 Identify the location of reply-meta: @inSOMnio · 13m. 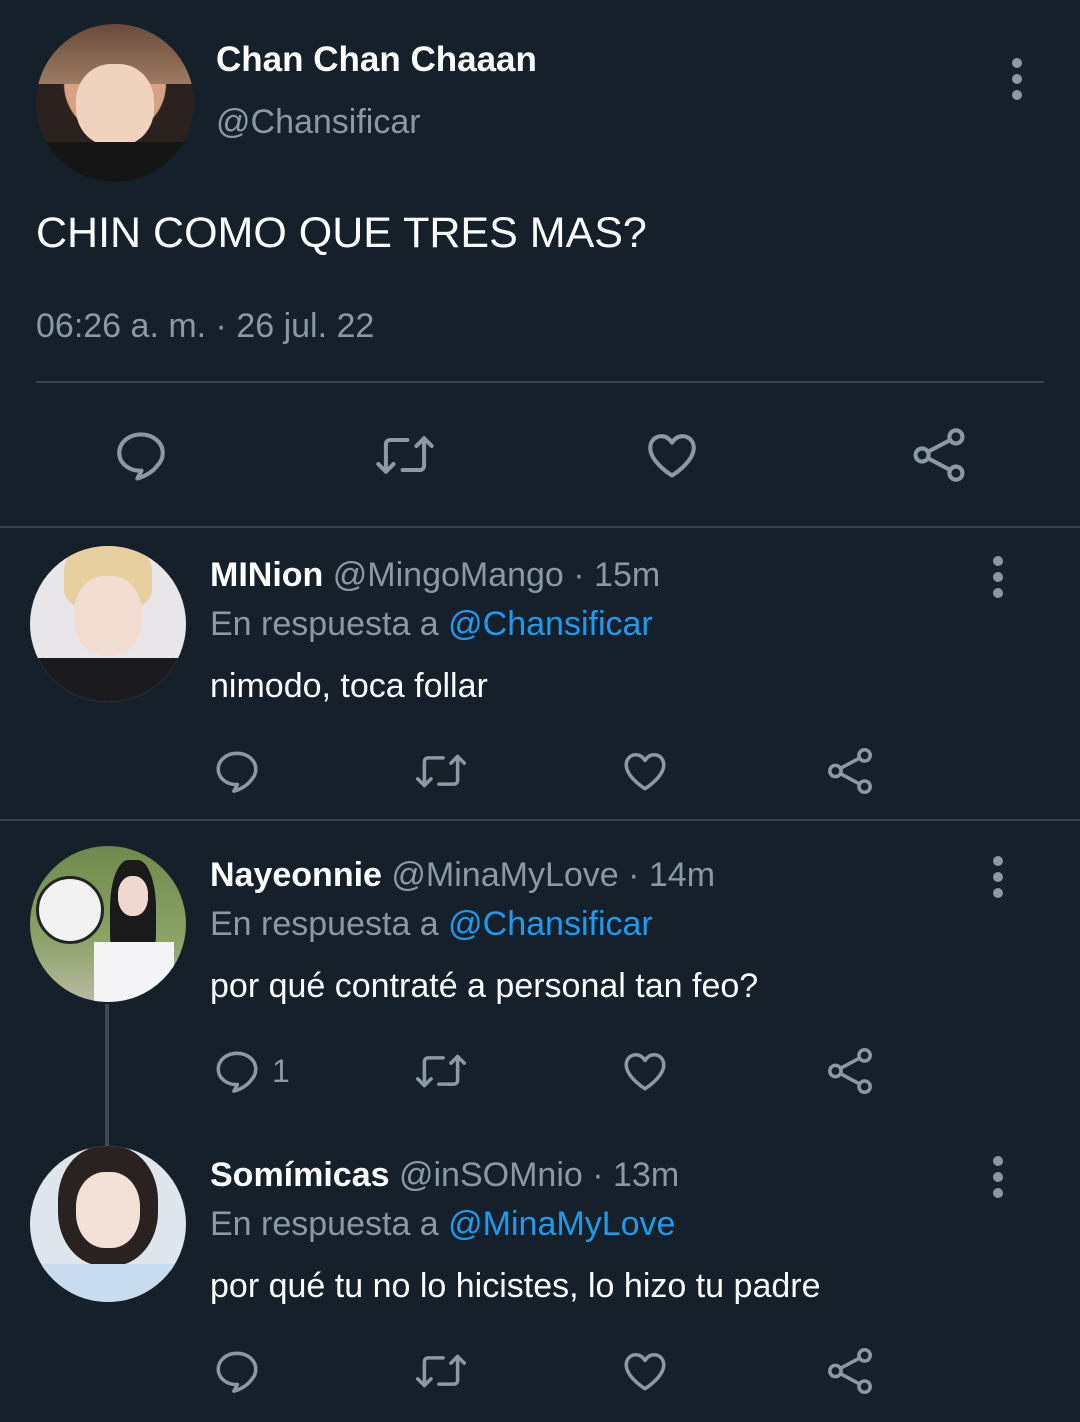
(539, 1175).